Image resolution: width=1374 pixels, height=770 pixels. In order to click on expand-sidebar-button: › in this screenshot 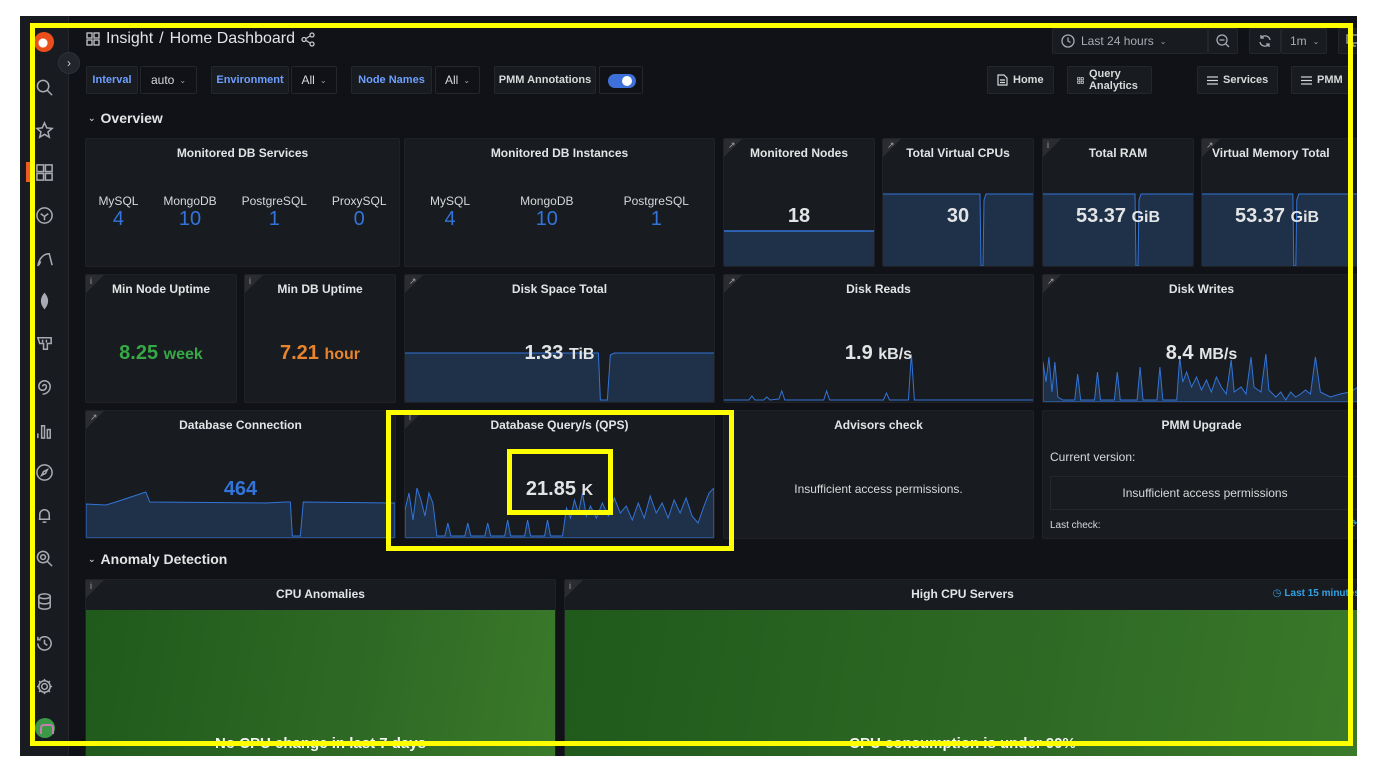, I will do `click(69, 63)`.